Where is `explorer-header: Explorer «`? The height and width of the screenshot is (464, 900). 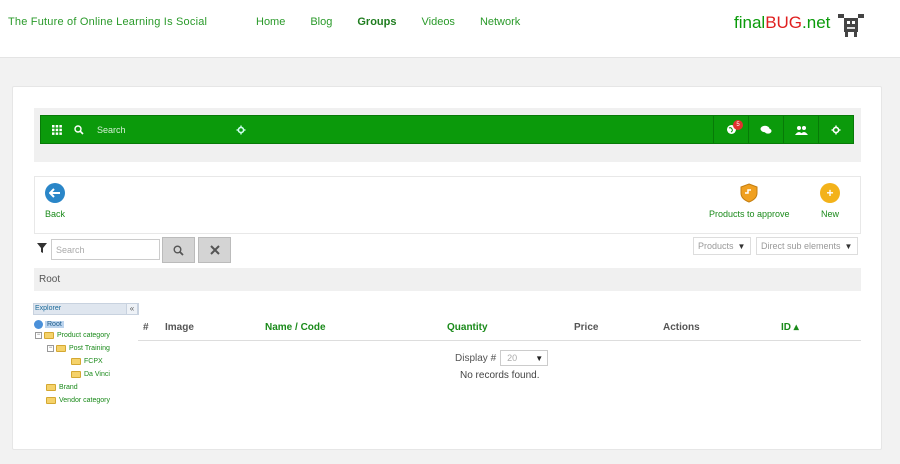
explorer-header: Explorer « is located at coordinates (86, 309).